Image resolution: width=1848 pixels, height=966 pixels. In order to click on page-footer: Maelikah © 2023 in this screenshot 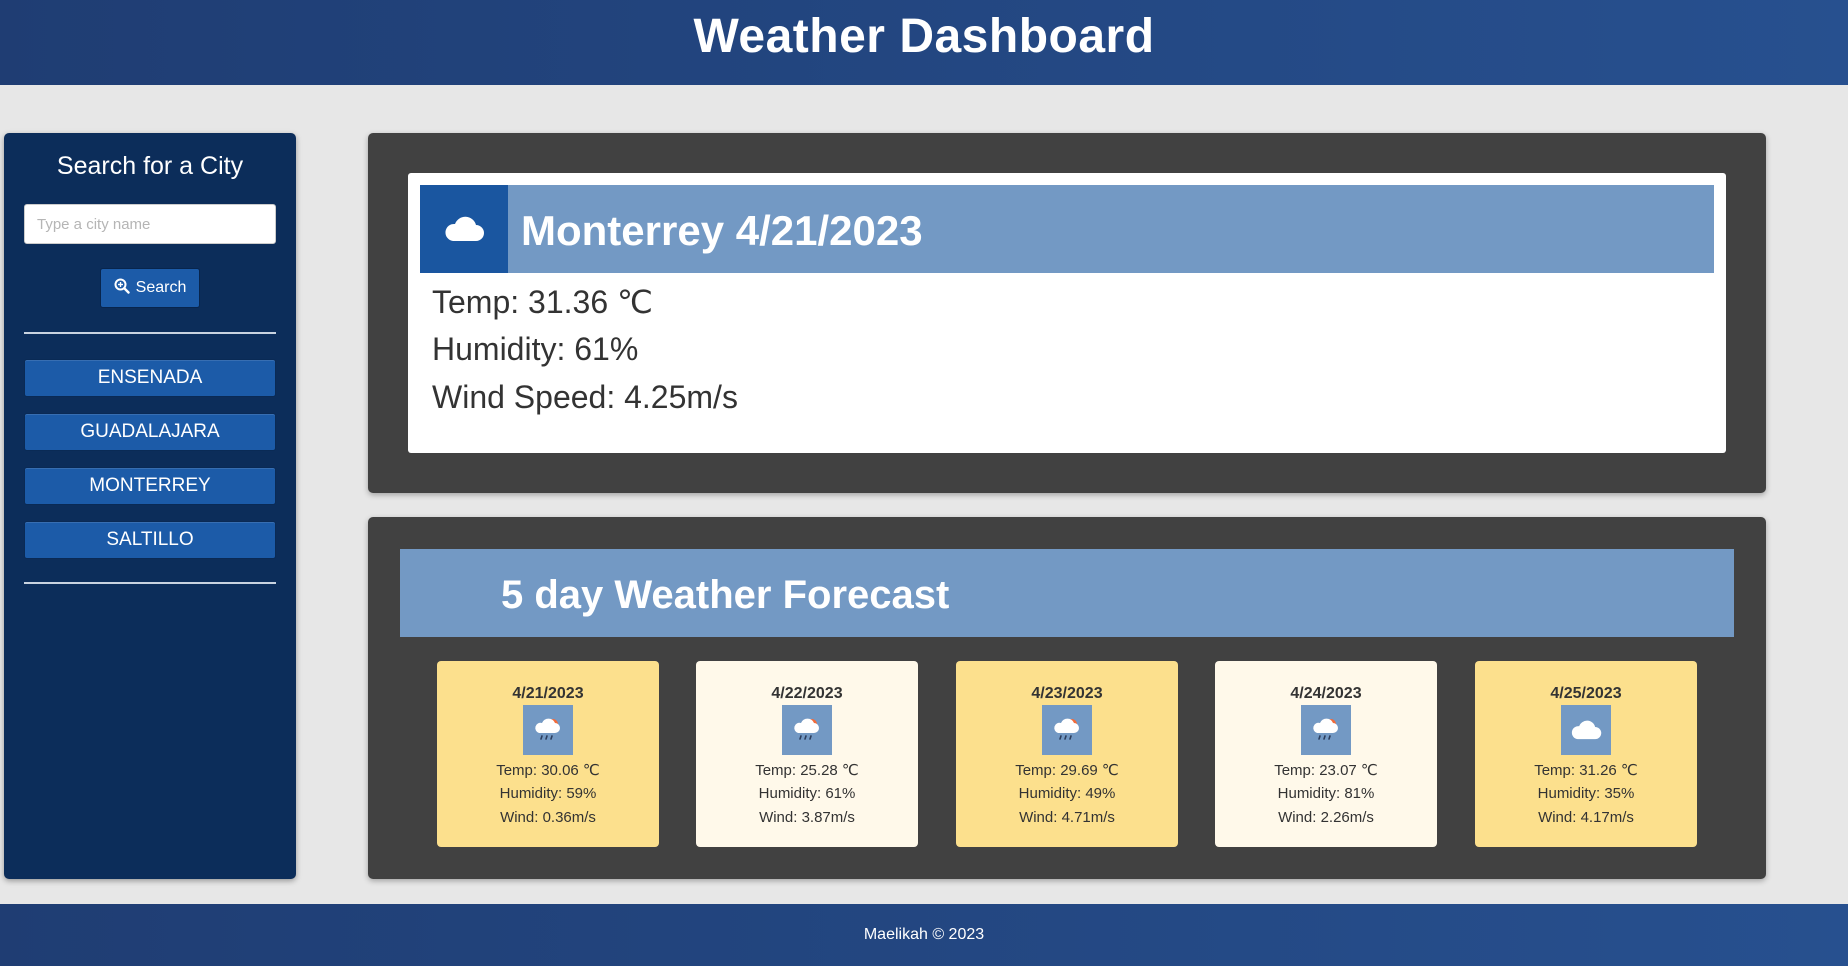, I will do `click(924, 935)`.